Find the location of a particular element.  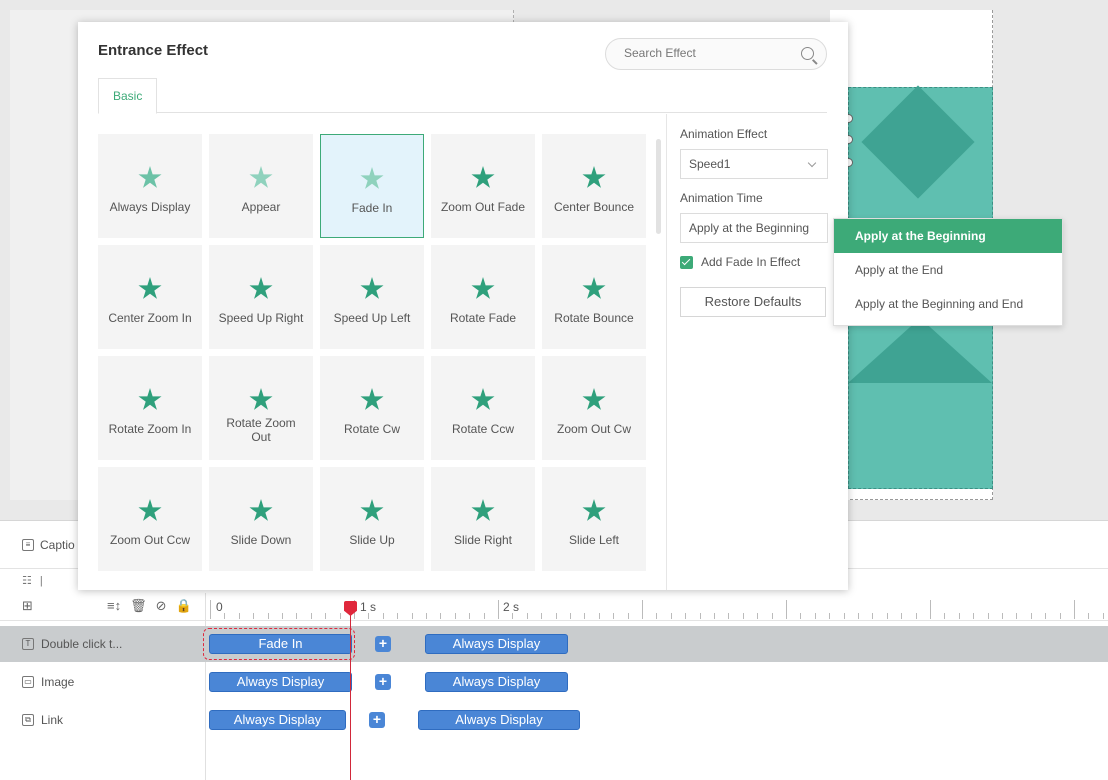

ruler-label: 2 s is located at coordinates (511, 607).